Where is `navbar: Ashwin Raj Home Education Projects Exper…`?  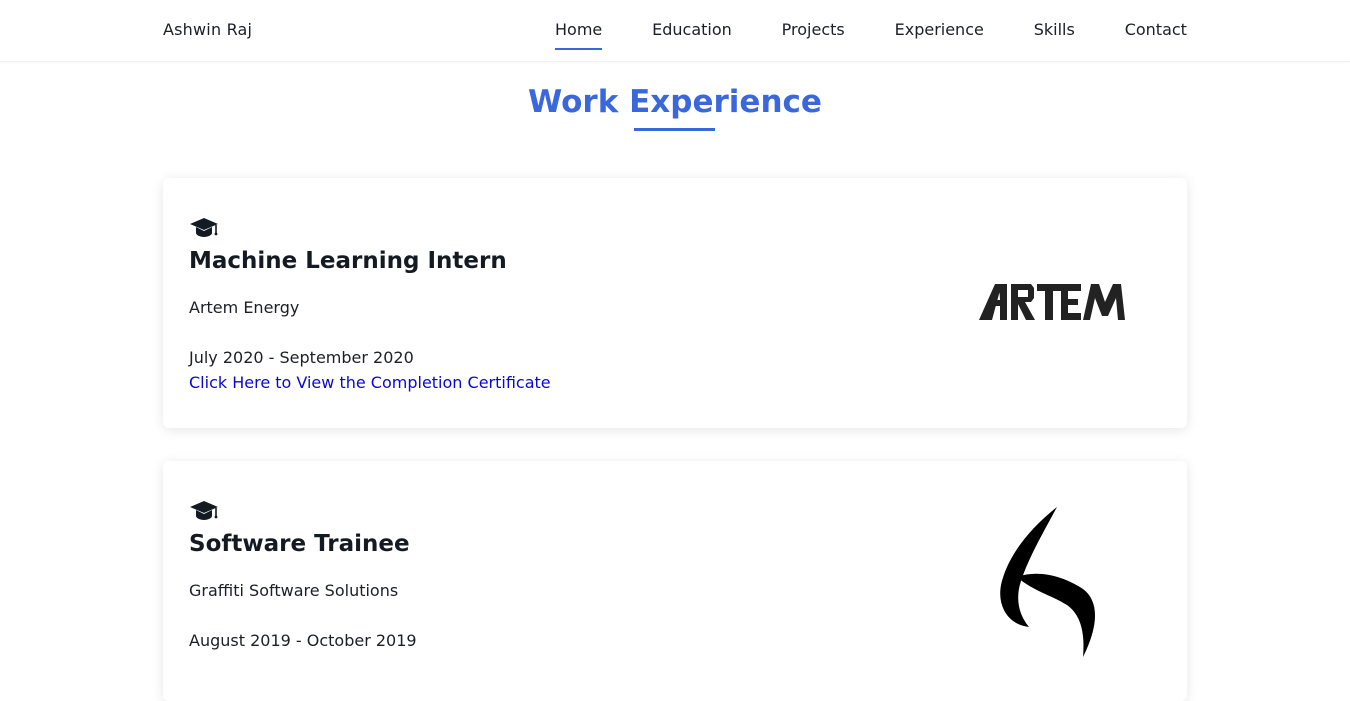 navbar: Ashwin Raj Home Education Projects Exper… is located at coordinates (675, 31).